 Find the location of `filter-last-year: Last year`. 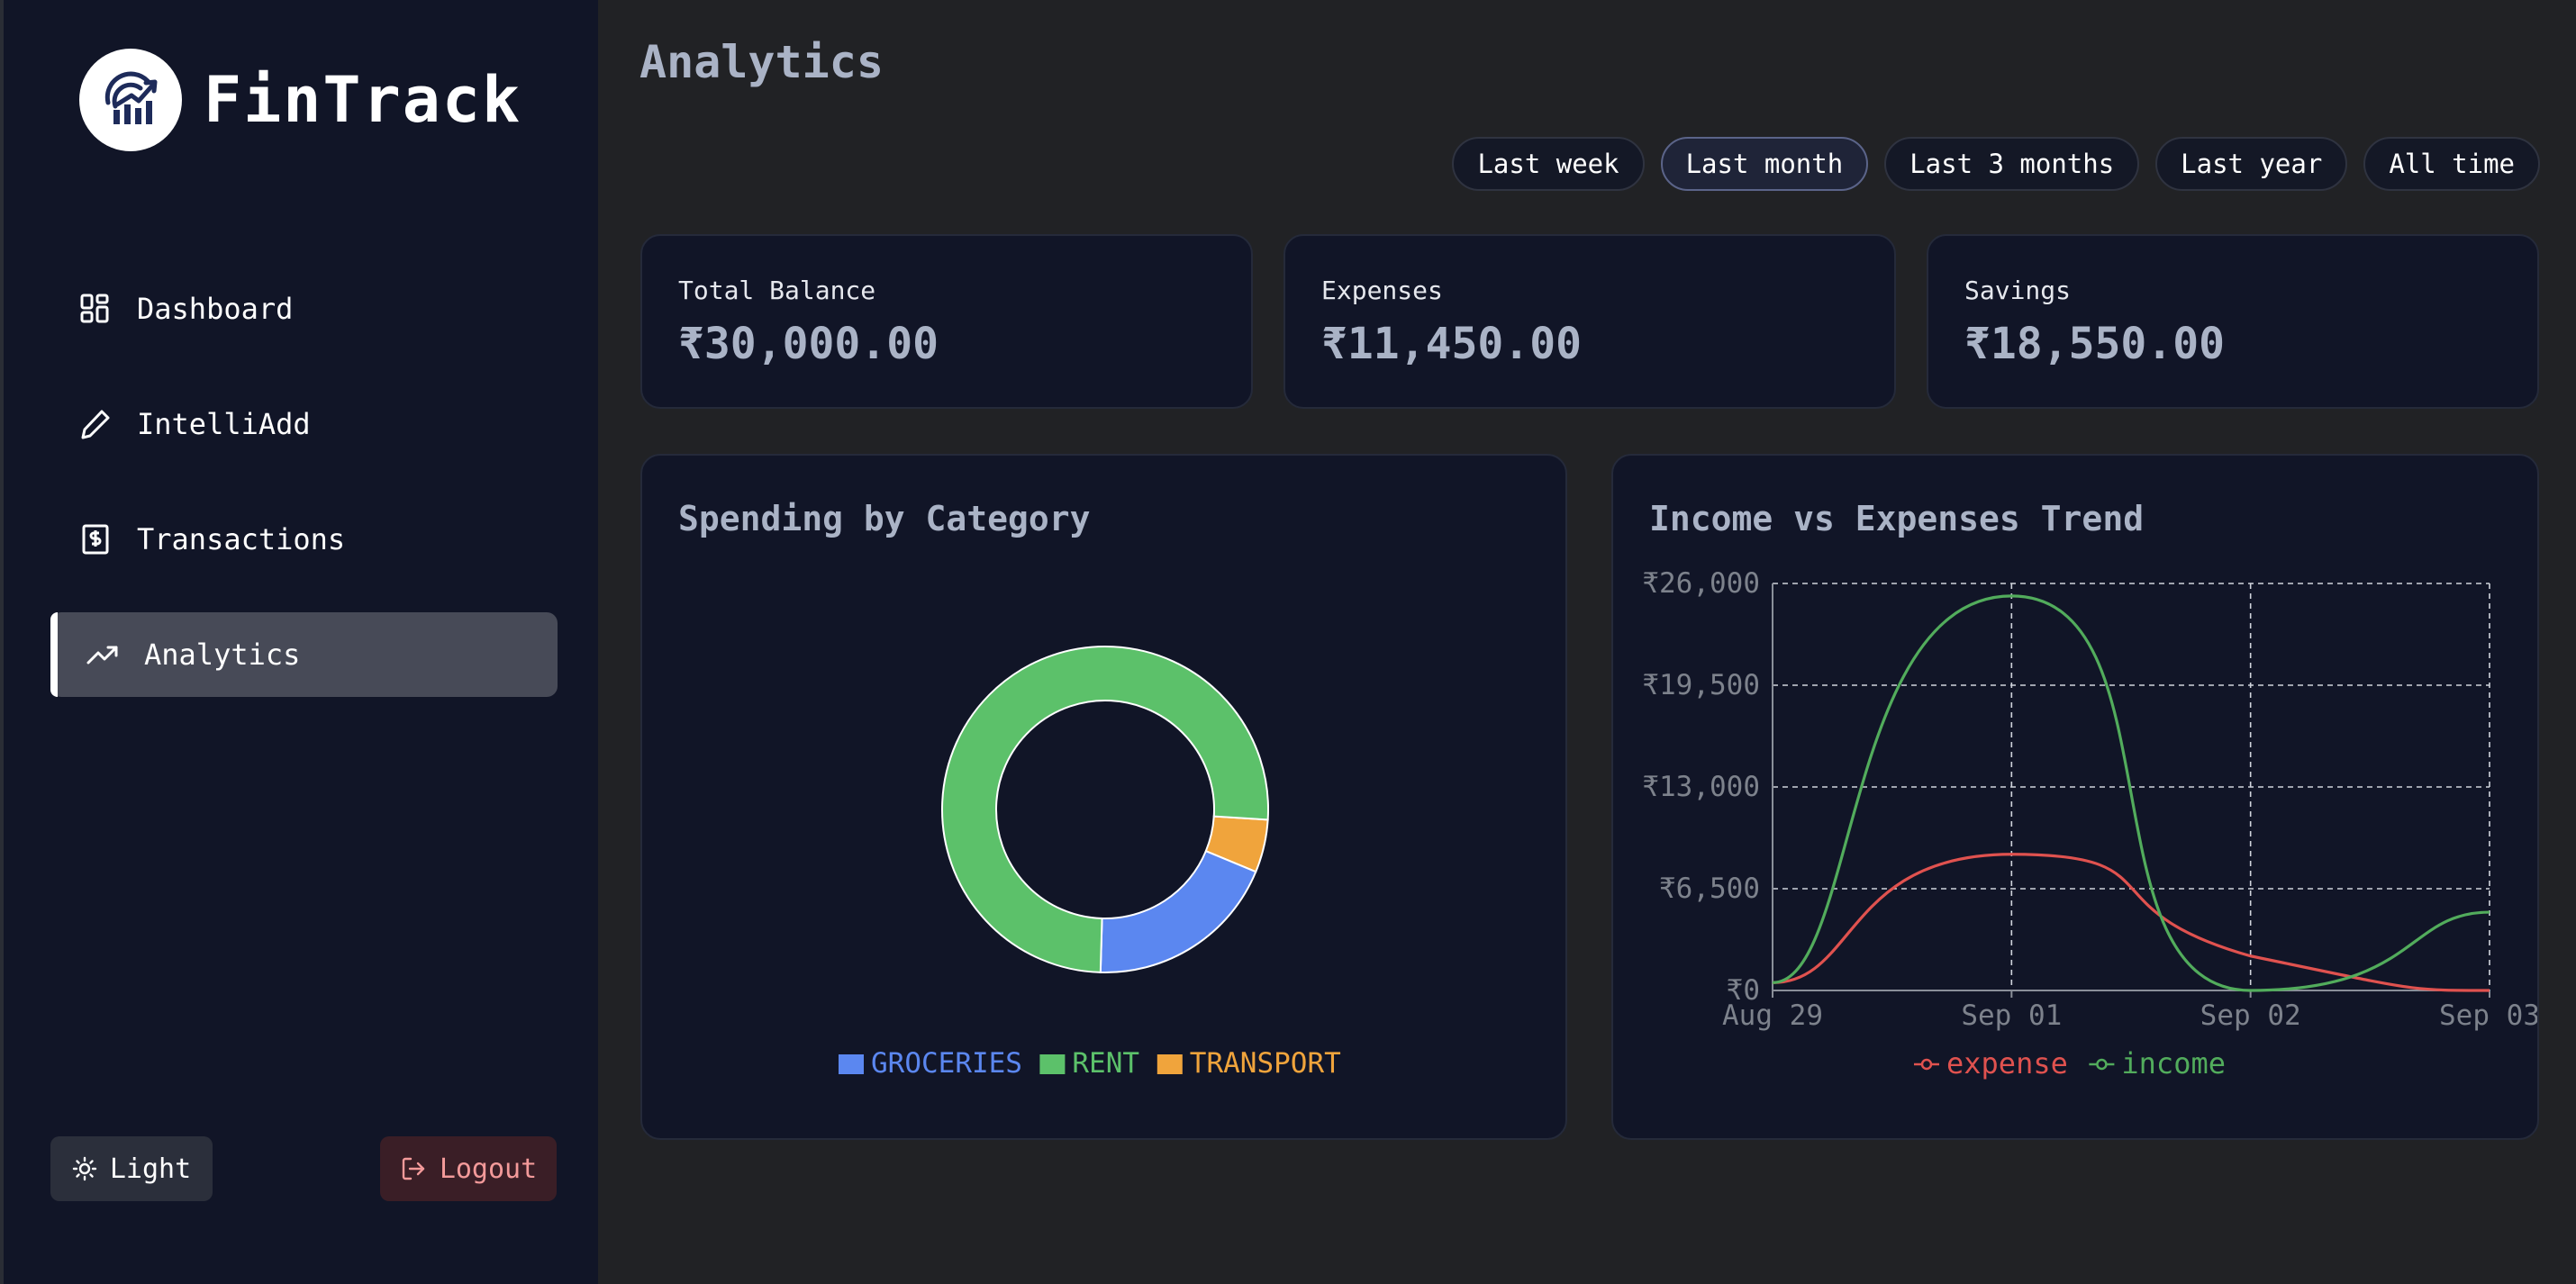

filter-last-year: Last year is located at coordinates (2252, 164).